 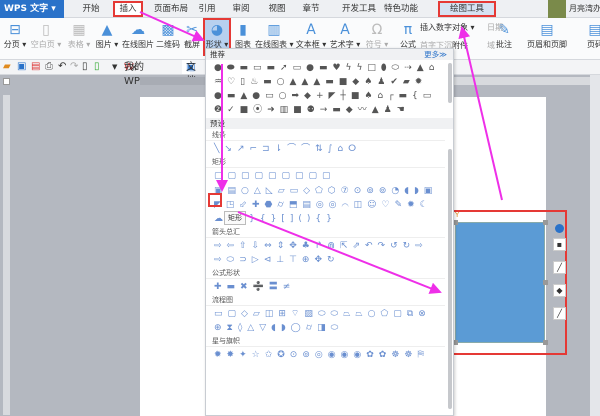 I want to click on ribbon-button-0: ⊟ 分页 ▾, so click(x=15, y=39).